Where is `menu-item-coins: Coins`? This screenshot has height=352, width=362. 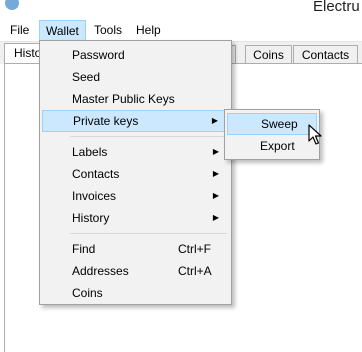
menu-item-coins: Coins is located at coordinates (135, 293).